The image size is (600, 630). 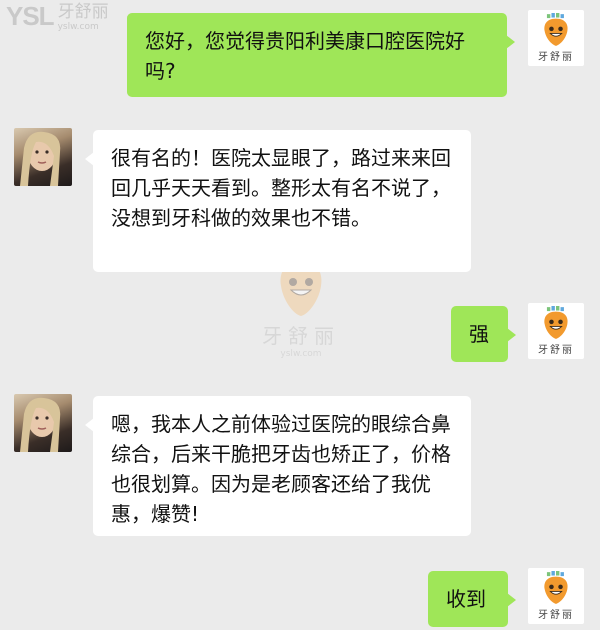 What do you see at coordinates (78, 27) in the screenshot?
I see `watermark-url: yslw.com` at bounding box center [78, 27].